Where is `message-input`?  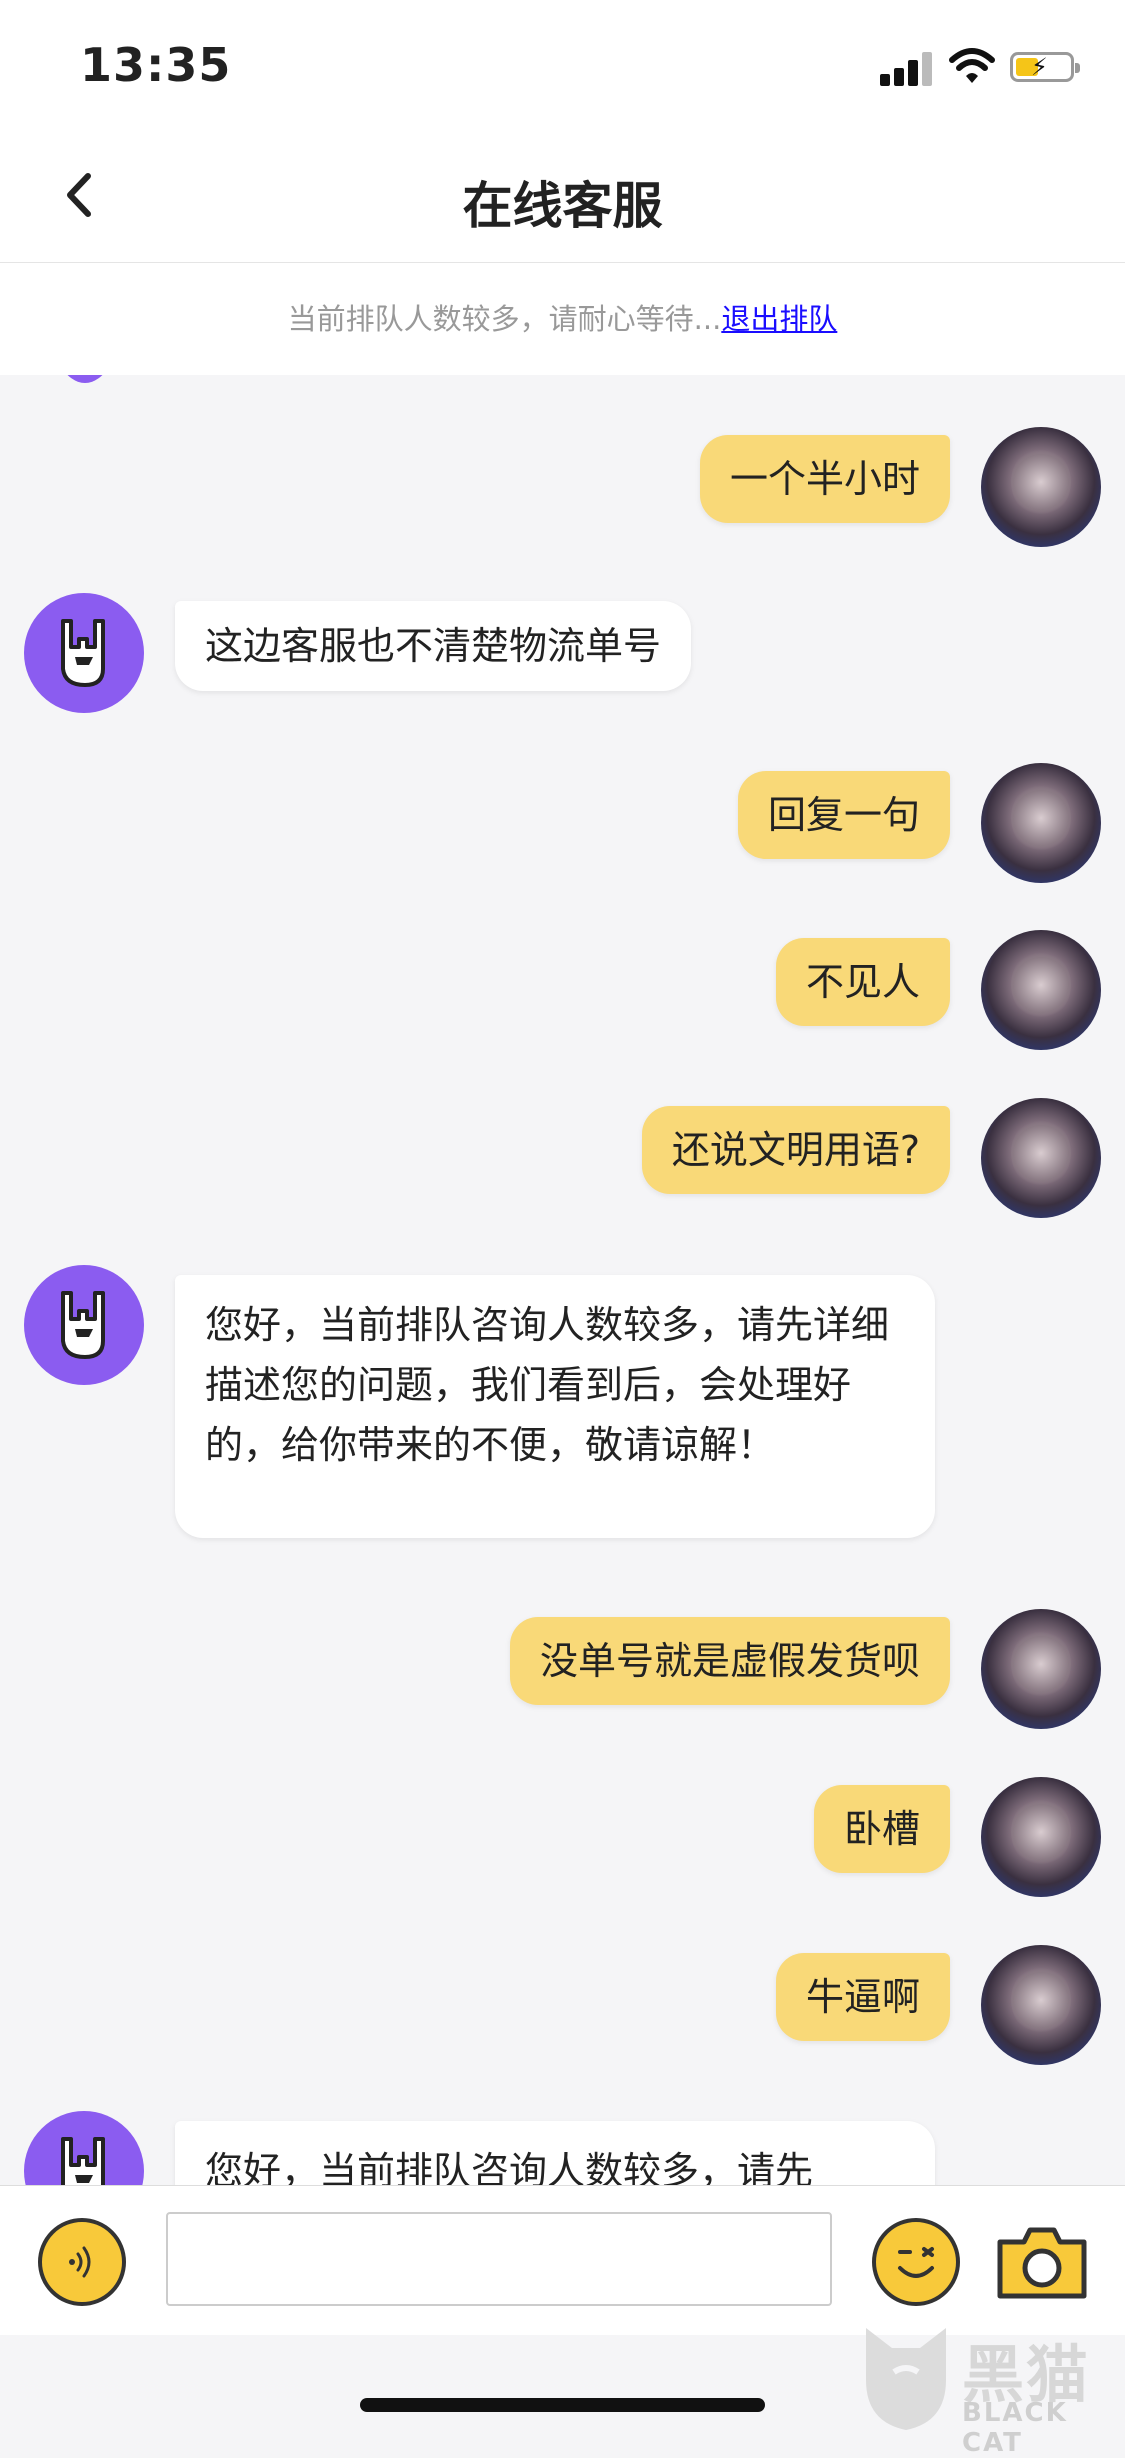
message-input is located at coordinates (499, 2259).